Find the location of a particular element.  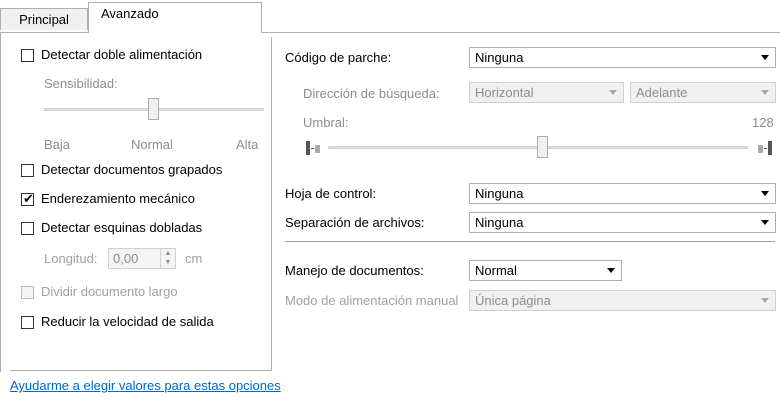

stapled-label: Detectar documentos grapados is located at coordinates (132, 169).